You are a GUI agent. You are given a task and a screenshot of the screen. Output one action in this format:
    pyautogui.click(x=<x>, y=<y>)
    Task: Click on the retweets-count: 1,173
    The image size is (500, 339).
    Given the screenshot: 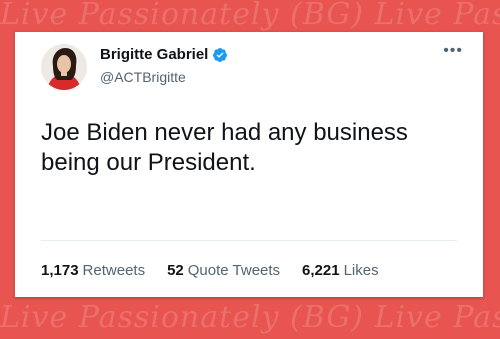 What is the action you would take?
    pyautogui.click(x=60, y=270)
    